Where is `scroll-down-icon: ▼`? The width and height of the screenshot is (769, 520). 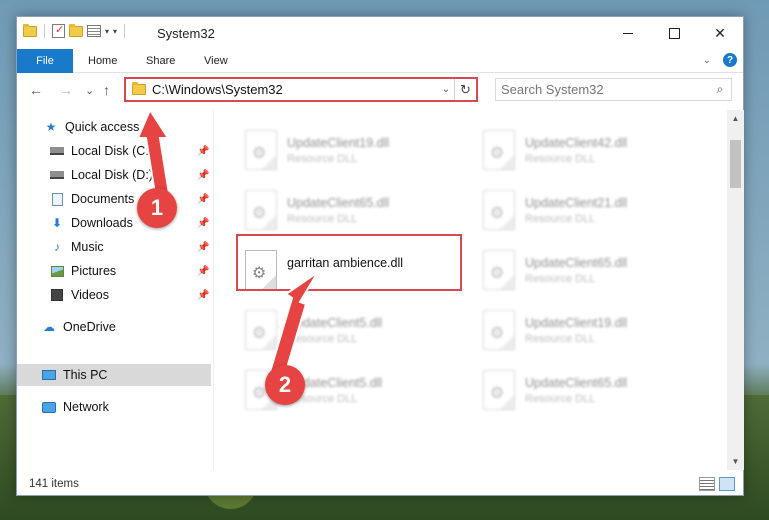 scroll-down-icon: ▼ is located at coordinates (735, 461).